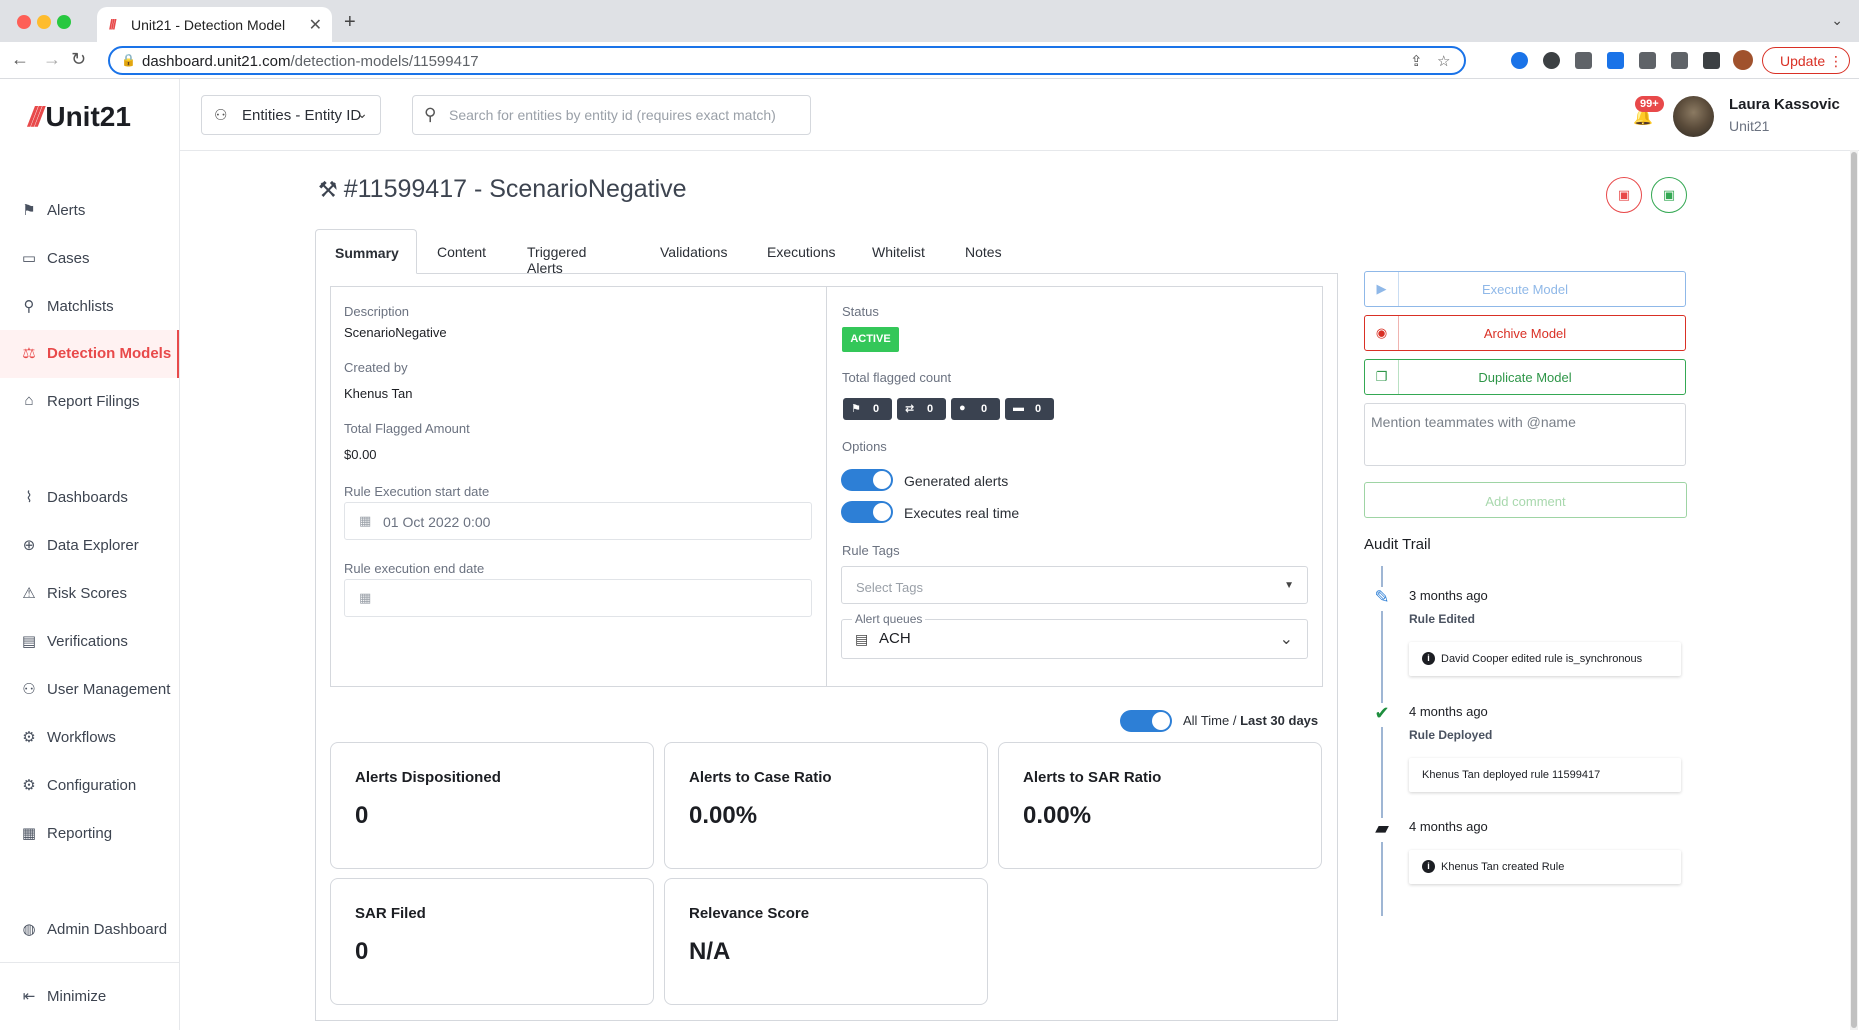  Describe the element at coordinates (749, 913) in the screenshot. I see `metric-title: Relevance Score` at that location.